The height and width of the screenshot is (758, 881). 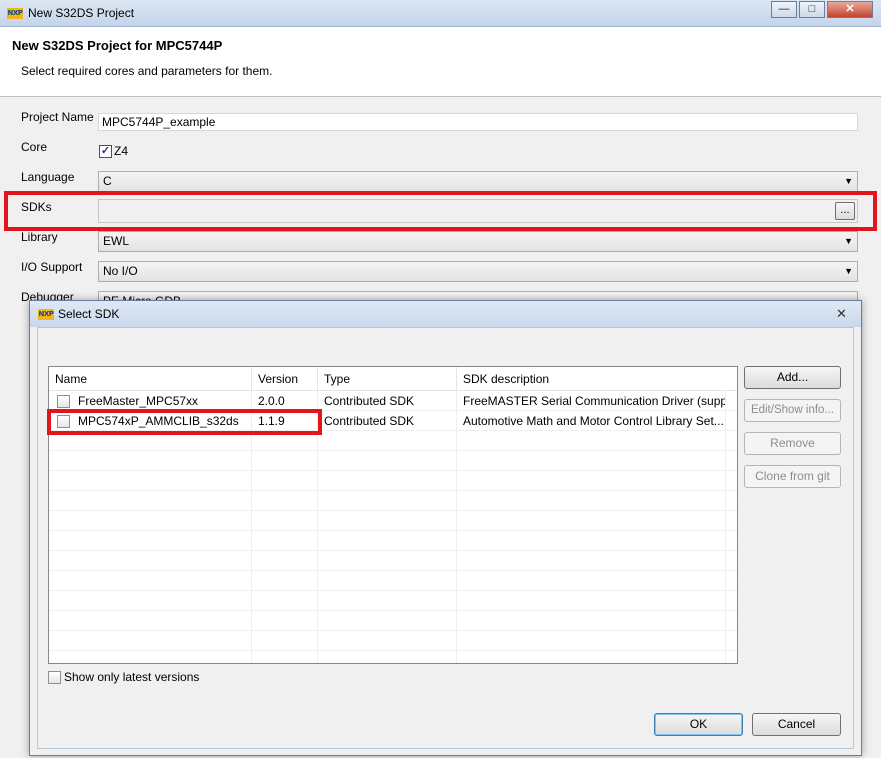 I want to click on window-title: New S32DS Project, so click(x=81, y=13).